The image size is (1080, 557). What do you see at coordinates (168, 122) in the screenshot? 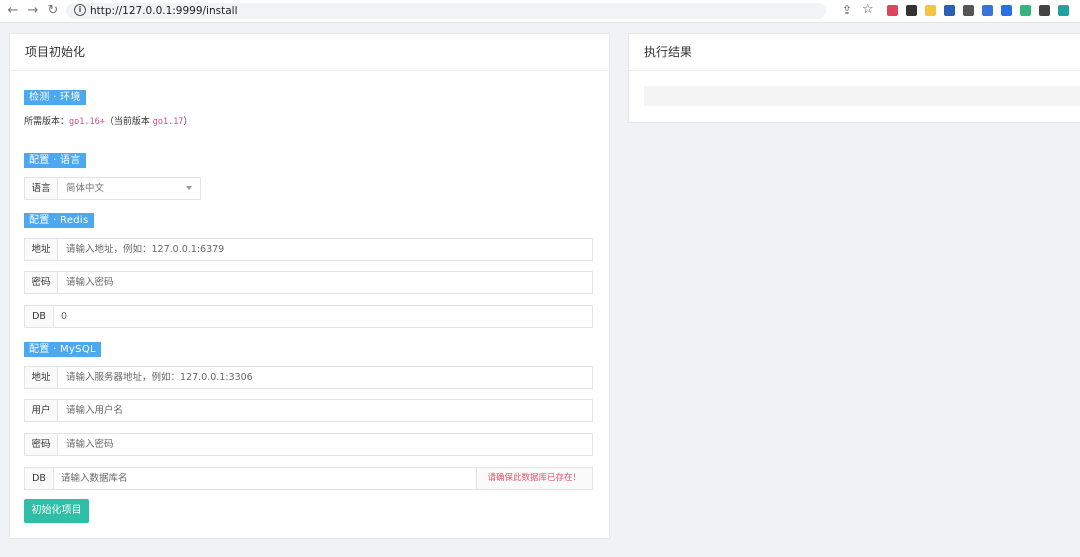
I see `current-version: go1.17` at bounding box center [168, 122].